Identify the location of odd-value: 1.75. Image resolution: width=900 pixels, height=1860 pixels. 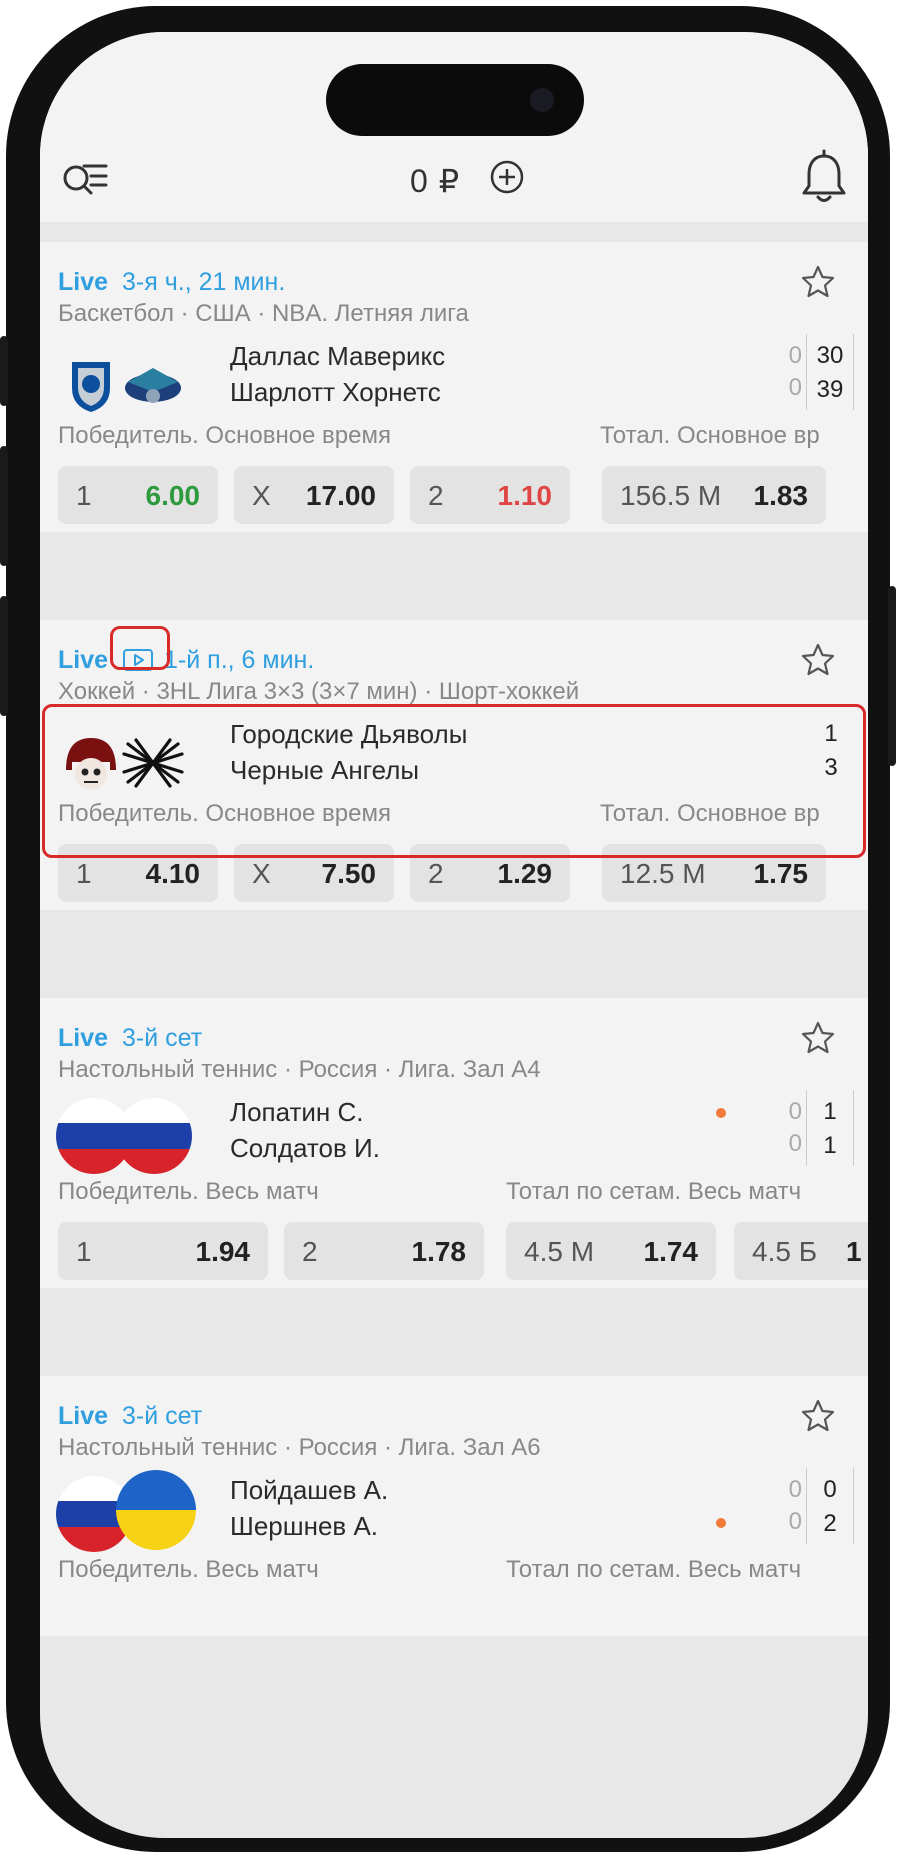
(781, 873).